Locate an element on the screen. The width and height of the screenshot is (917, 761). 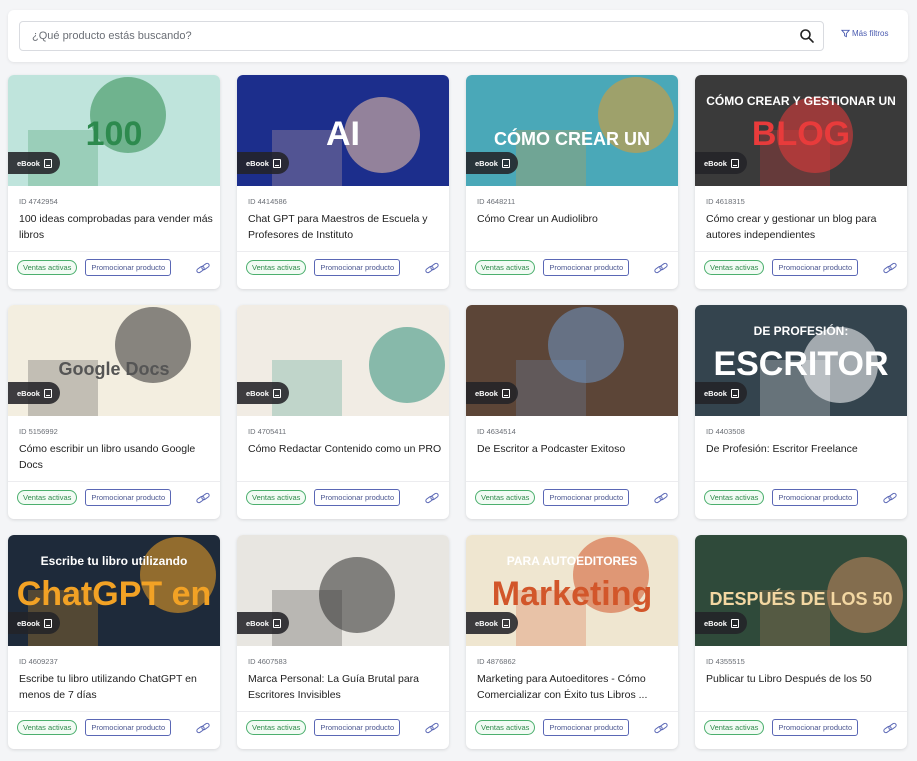
cover-title-text: Google Docs is located at coordinates (113, 369).